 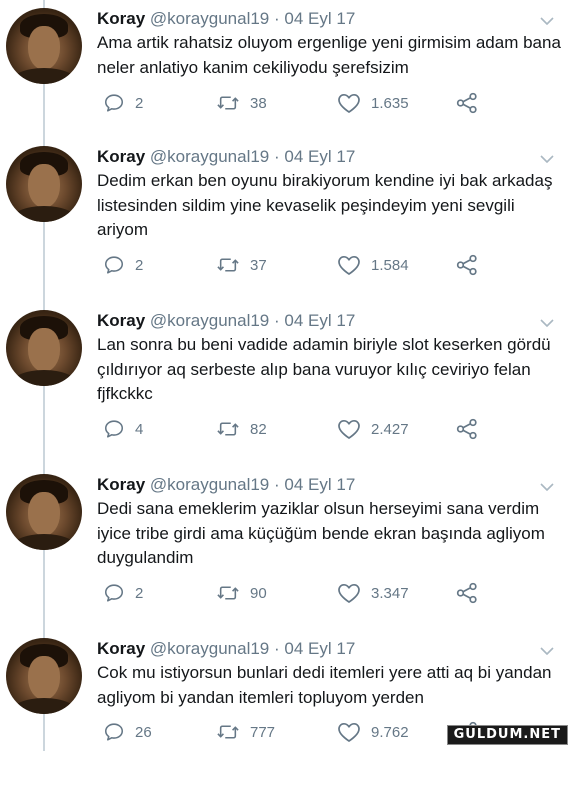 I want to click on retweet-button: 82, so click(x=241, y=429).